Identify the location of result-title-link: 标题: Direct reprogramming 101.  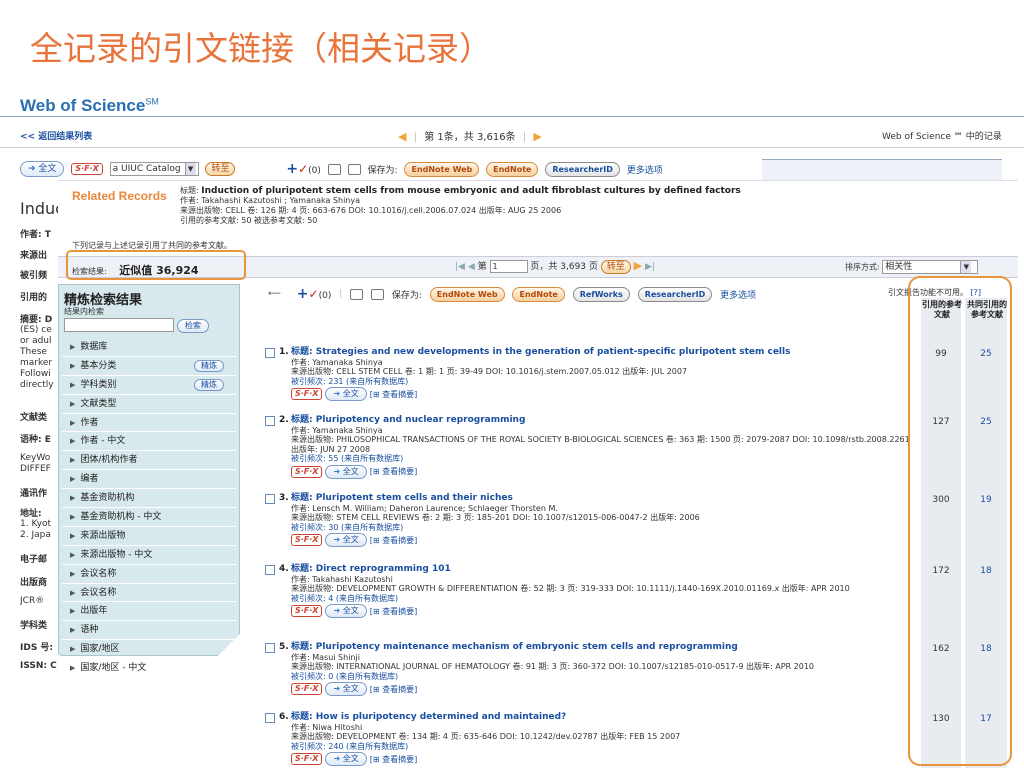
(603, 569).